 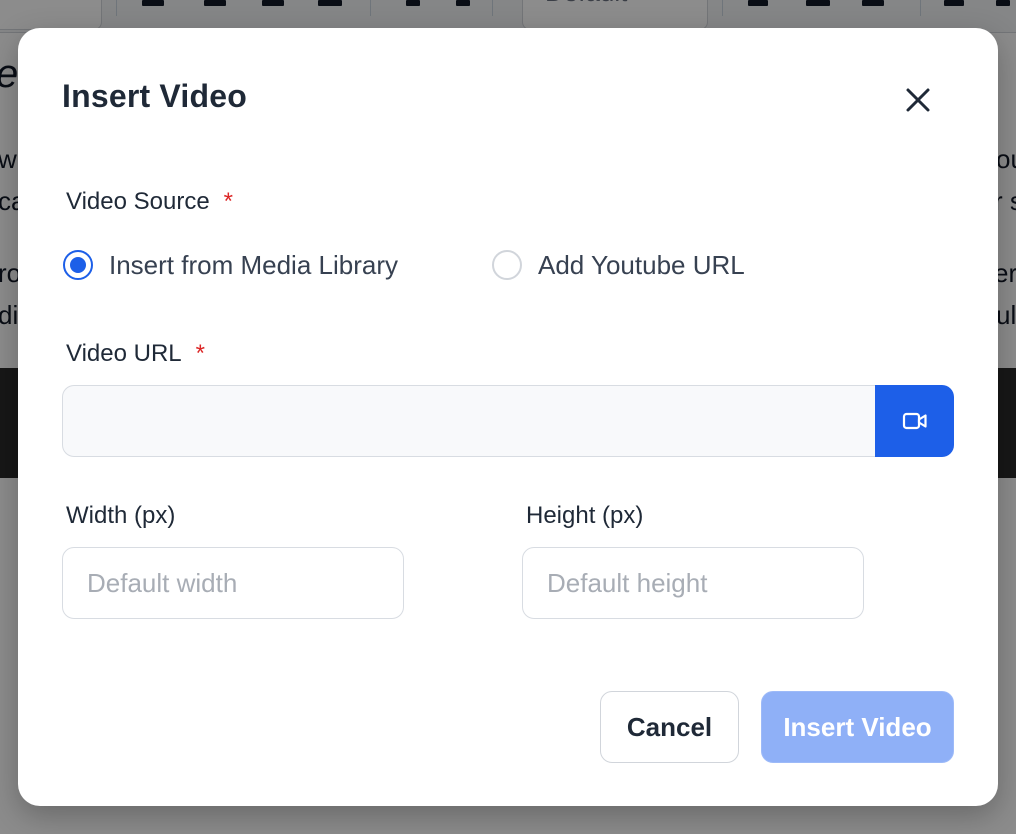 I want to click on radio-button-unchecked, so click(x=507, y=265).